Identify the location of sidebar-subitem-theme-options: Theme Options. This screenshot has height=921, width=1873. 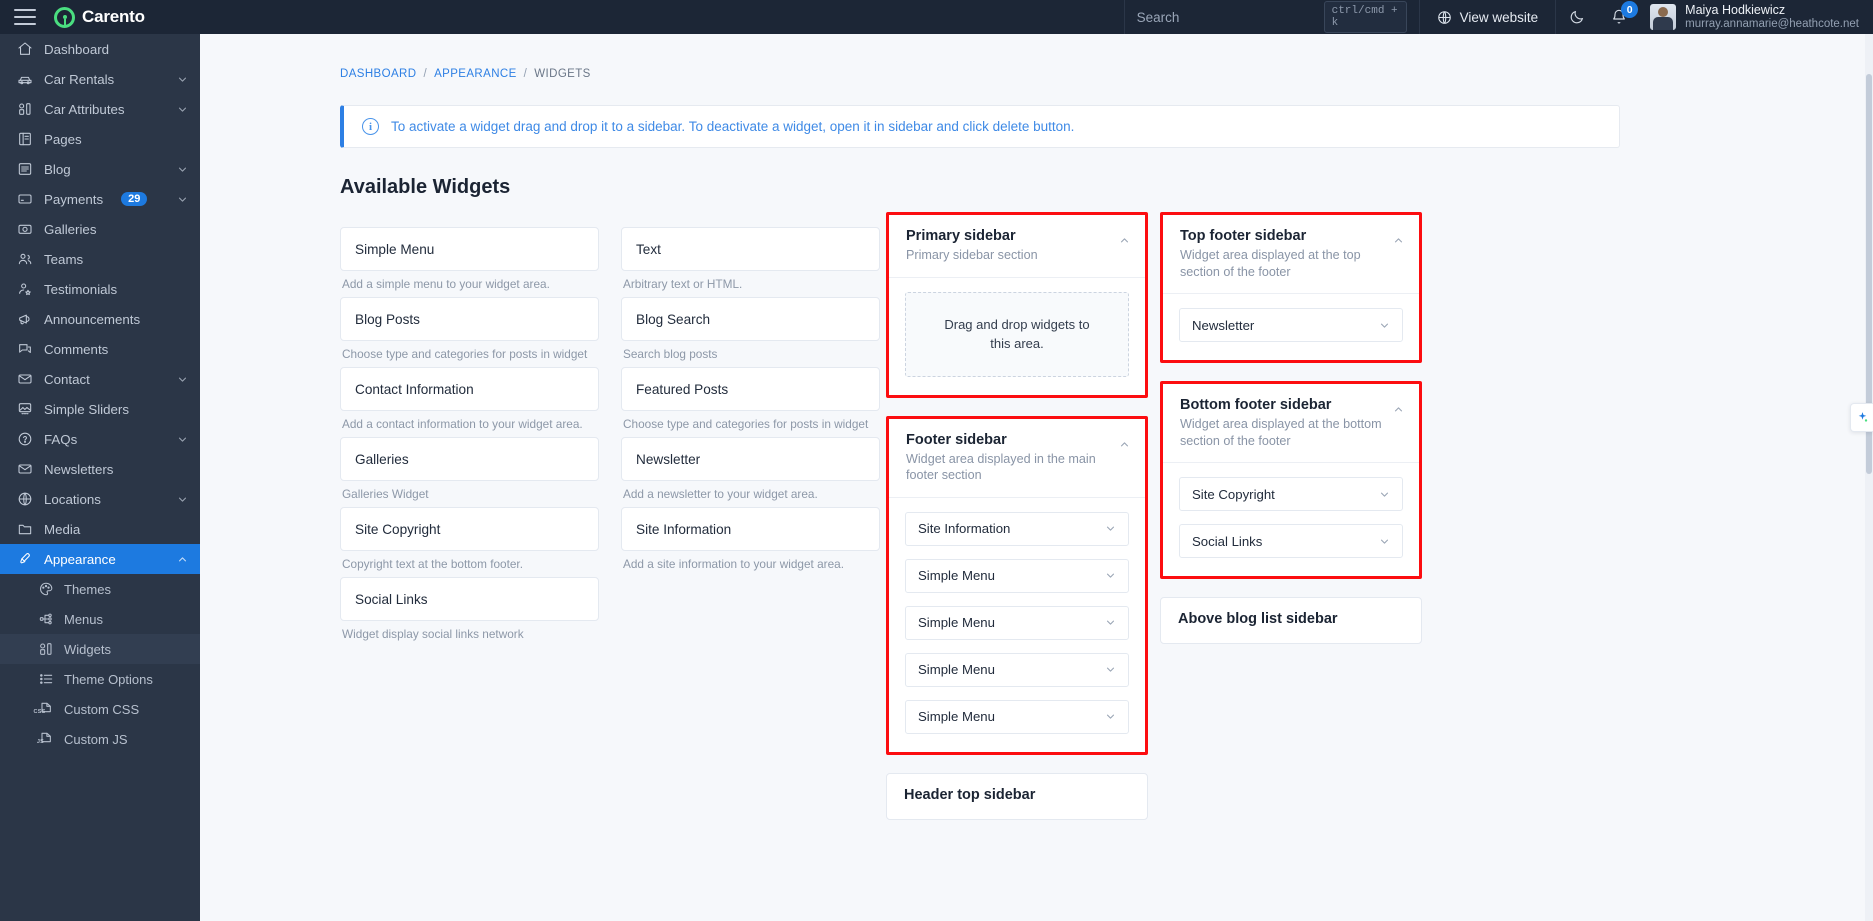
(100, 679).